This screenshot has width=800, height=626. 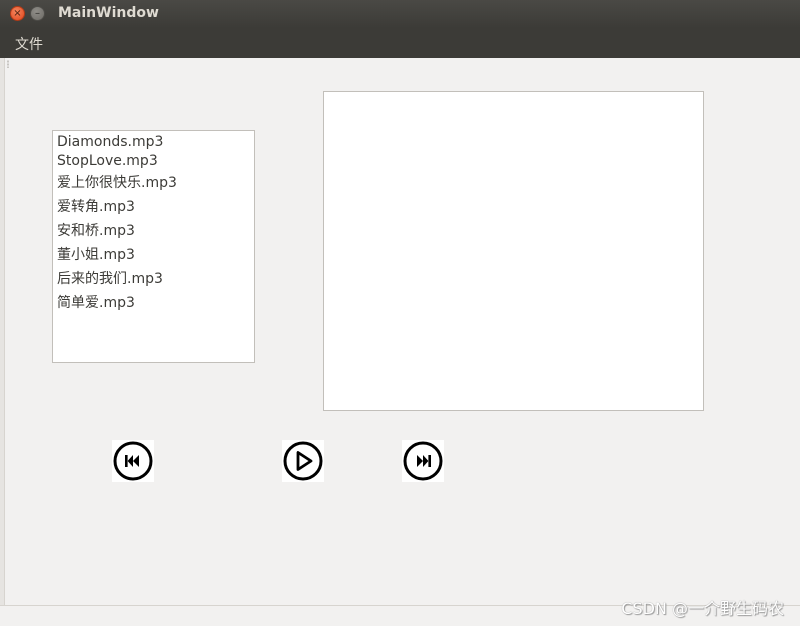 I want to click on skip-previous-icon, so click(x=133, y=461).